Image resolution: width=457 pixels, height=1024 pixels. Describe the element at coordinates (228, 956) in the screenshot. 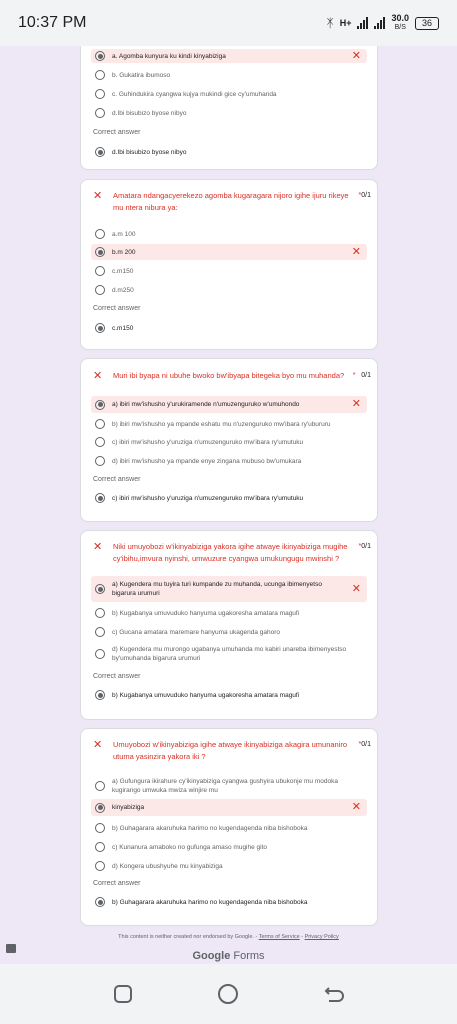

I see `google-forms-logo: Google Forms` at that location.